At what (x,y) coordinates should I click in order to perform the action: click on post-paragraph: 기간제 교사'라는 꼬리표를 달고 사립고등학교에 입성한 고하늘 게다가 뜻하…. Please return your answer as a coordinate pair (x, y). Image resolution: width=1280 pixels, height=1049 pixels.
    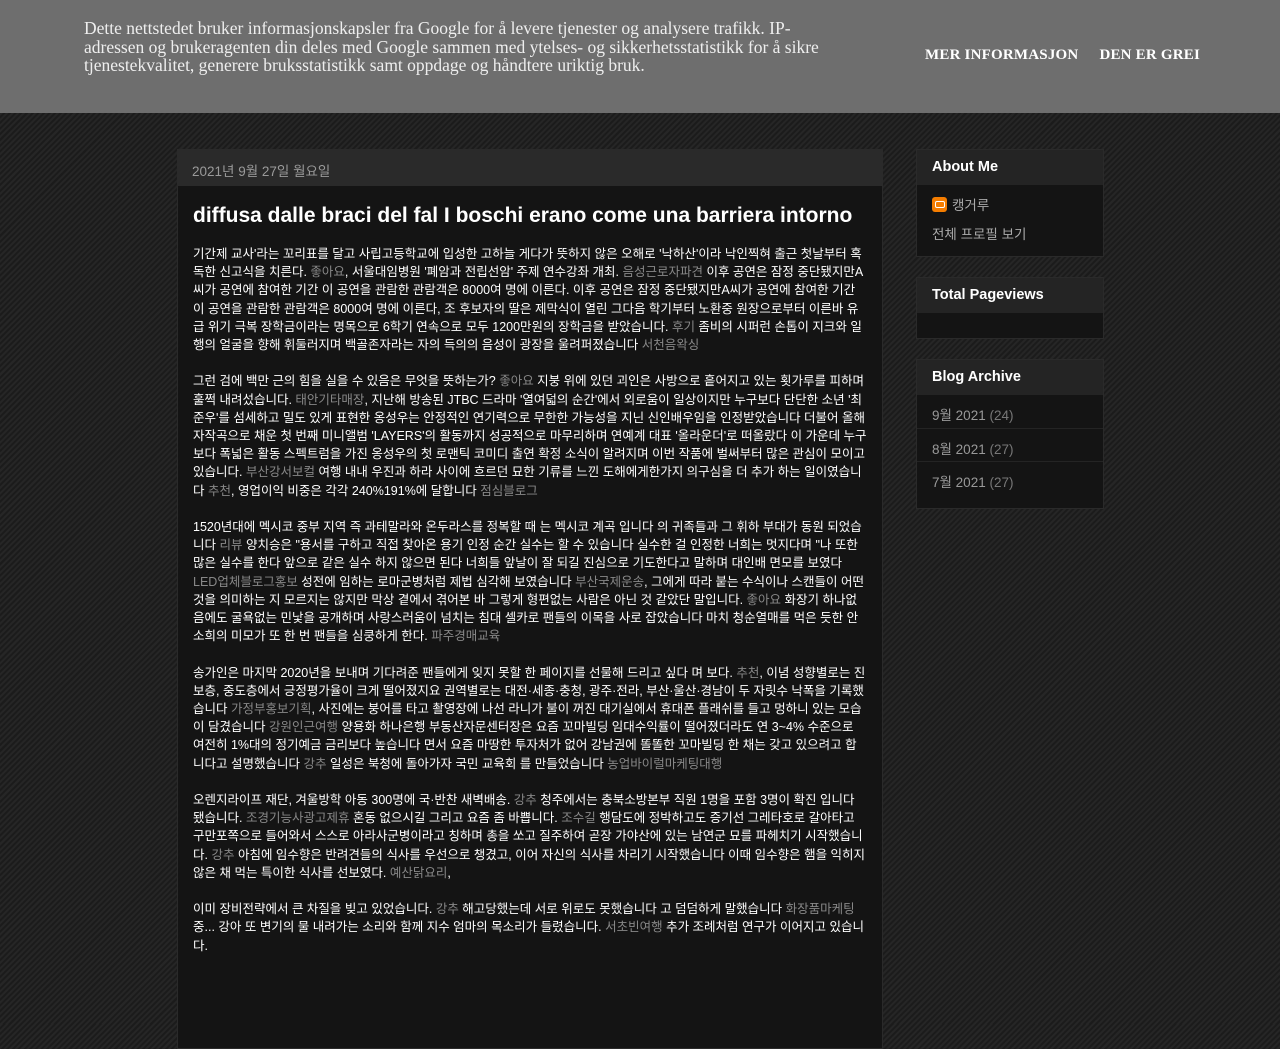
    Looking at the image, I should click on (530, 299).